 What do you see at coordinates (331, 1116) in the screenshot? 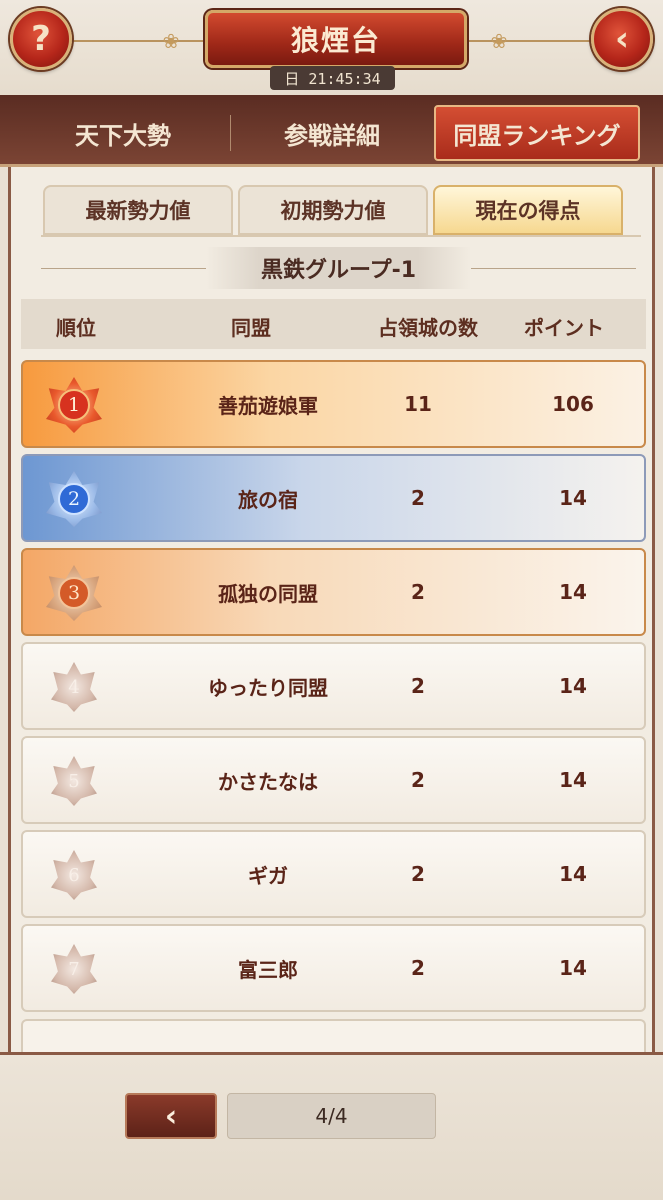
I see `page-indicator: 4/4` at bounding box center [331, 1116].